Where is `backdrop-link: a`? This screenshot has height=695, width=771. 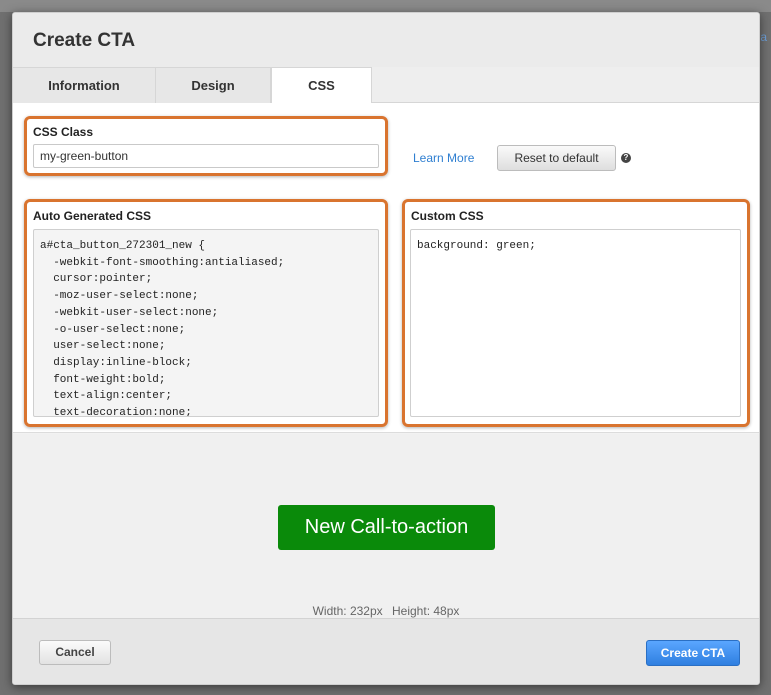 backdrop-link: a is located at coordinates (763, 37).